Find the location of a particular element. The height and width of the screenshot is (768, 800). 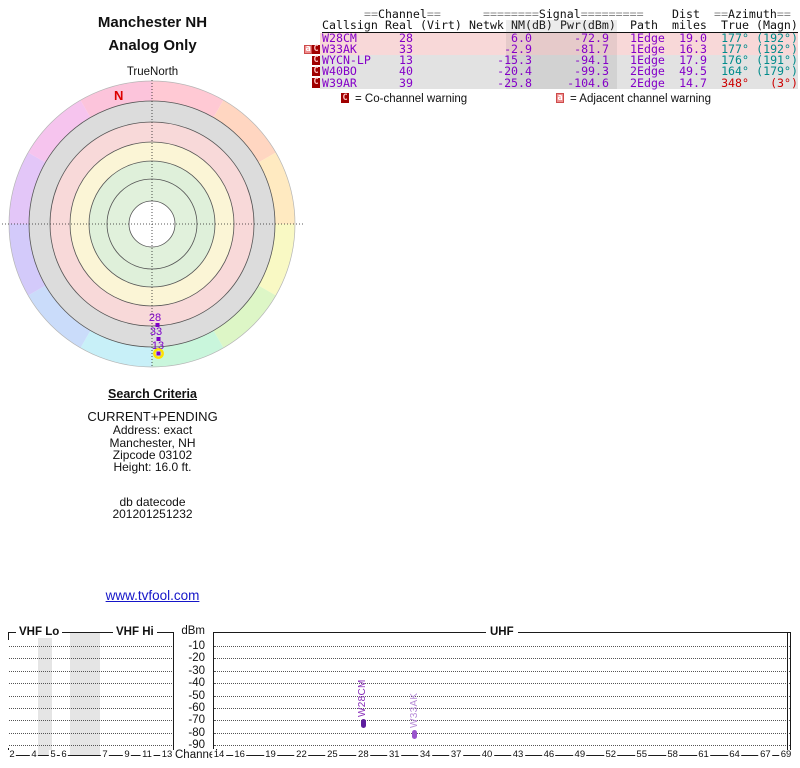

dbm-tick-label: -40 is located at coordinates (196, 683).